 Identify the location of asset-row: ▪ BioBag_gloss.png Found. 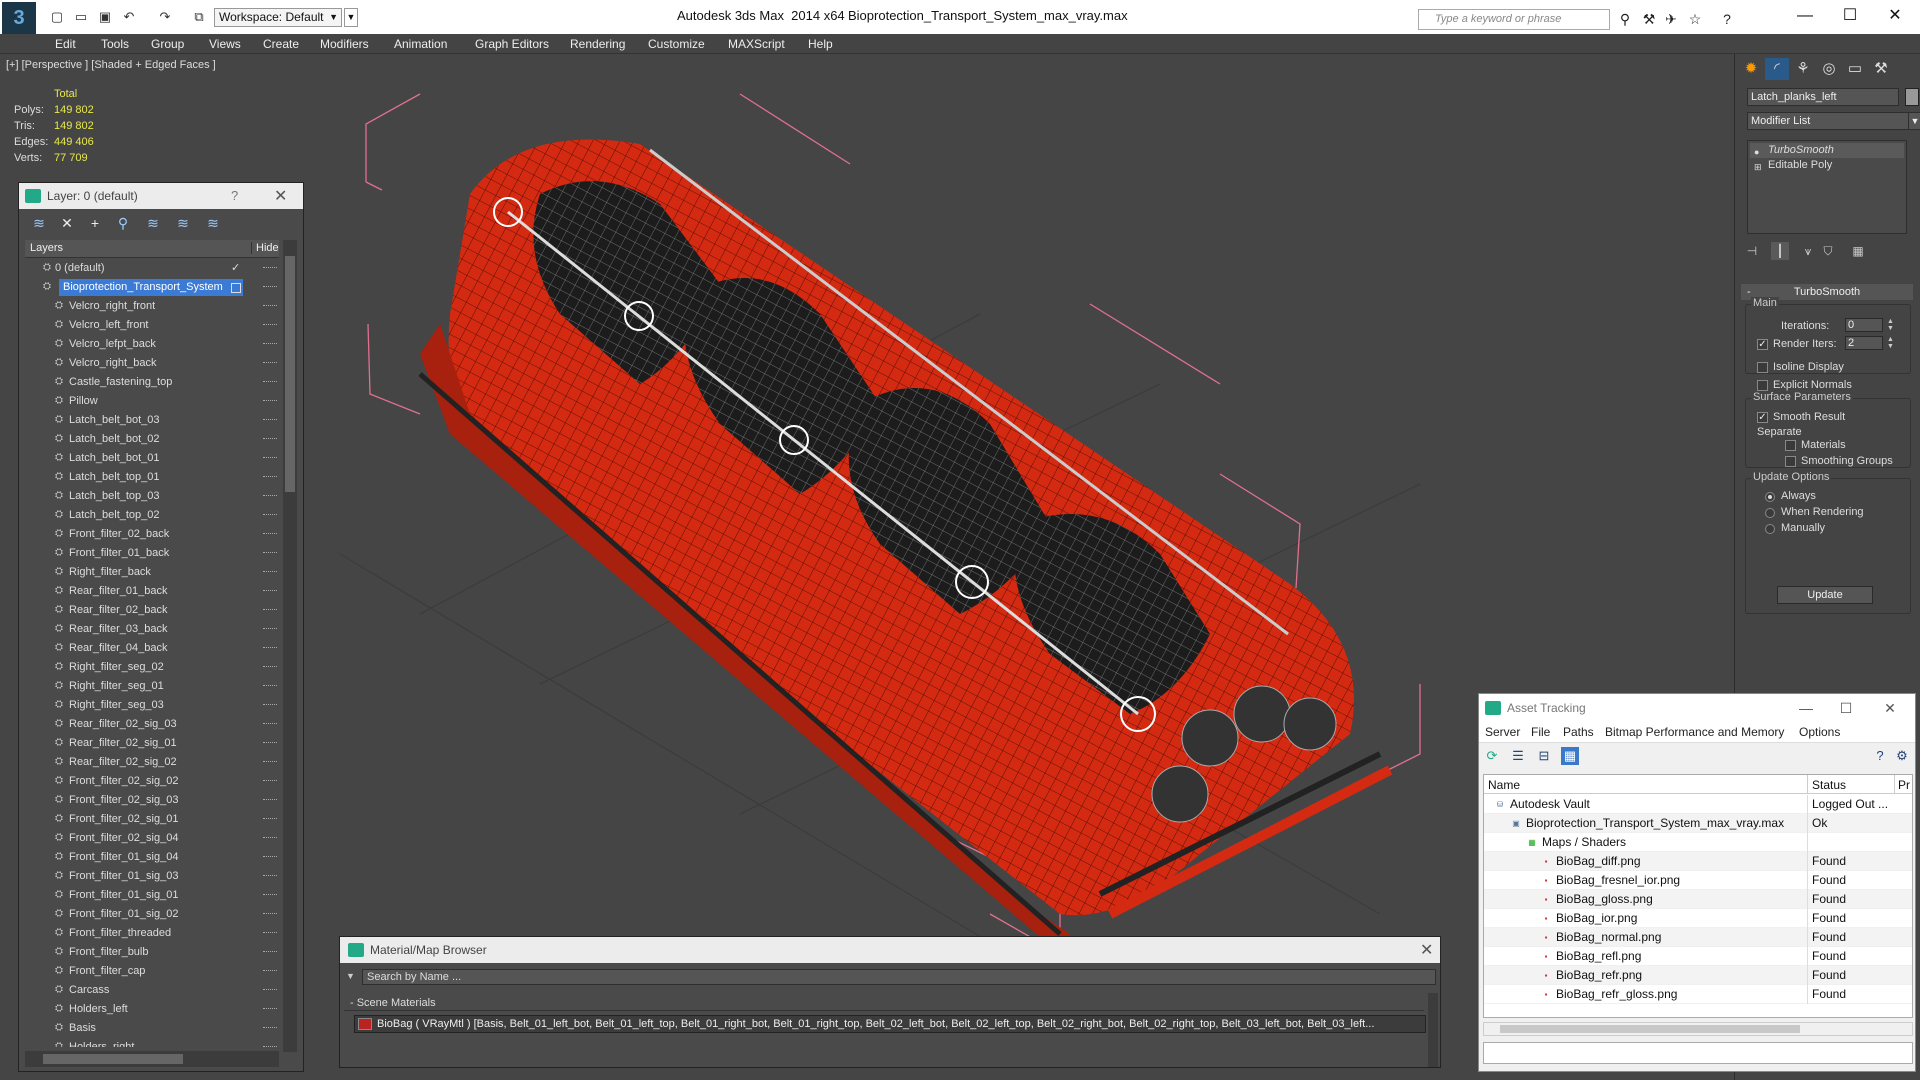
(1698, 899).